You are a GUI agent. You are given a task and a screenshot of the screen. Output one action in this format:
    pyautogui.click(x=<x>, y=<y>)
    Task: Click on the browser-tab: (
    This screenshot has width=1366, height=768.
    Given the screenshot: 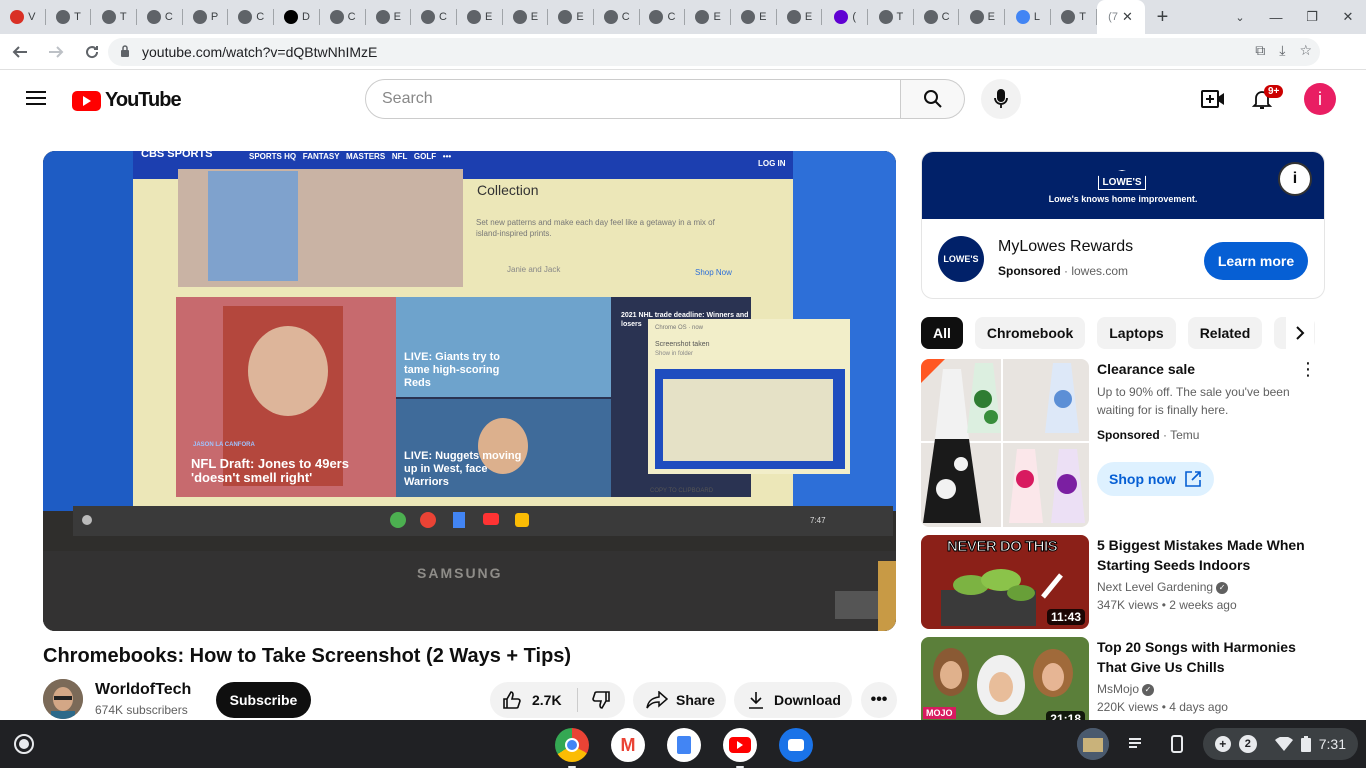 What is the action you would take?
    pyautogui.click(x=845, y=17)
    